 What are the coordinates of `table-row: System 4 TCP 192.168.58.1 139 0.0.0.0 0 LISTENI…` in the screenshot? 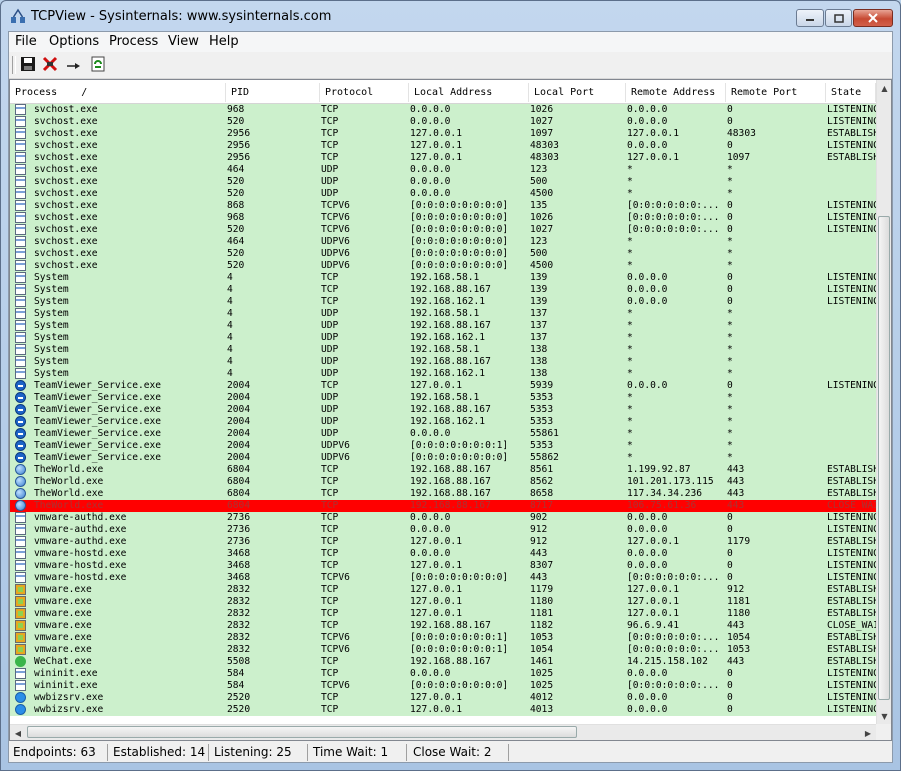 It's located at (443, 278).